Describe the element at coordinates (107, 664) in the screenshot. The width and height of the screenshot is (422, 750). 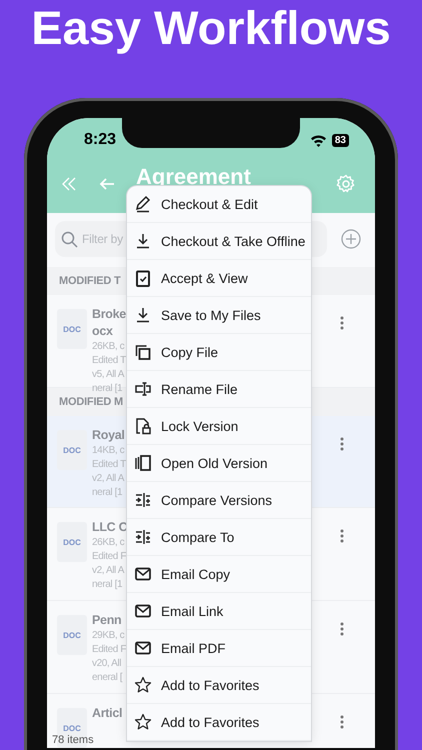
I see `file-details: v20, All` at that location.